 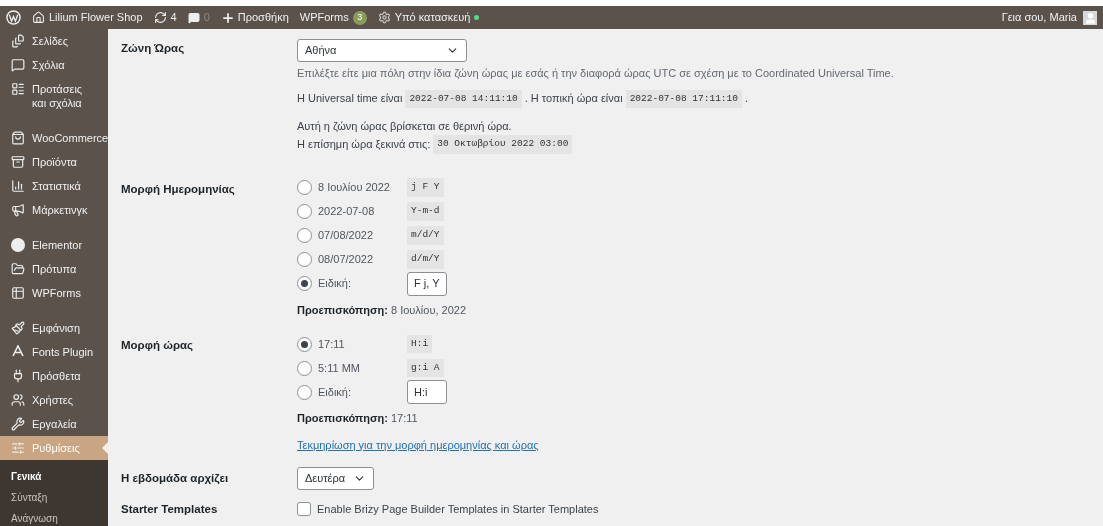 What do you see at coordinates (1049, 17) in the screenshot?
I see `account-link: Γεια σου, Maria` at bounding box center [1049, 17].